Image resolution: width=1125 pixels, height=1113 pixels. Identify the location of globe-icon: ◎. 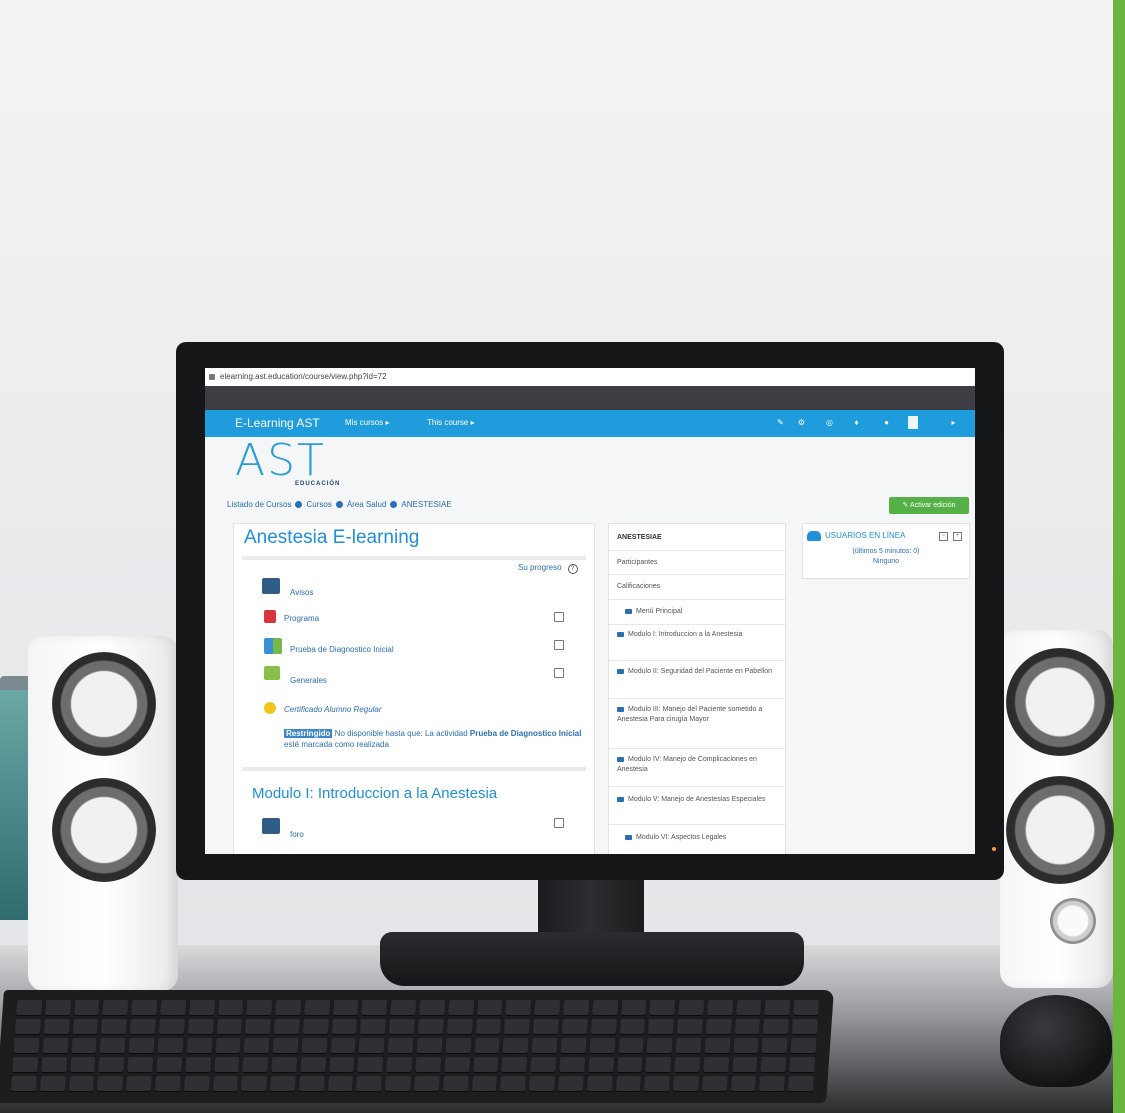
(829, 422).